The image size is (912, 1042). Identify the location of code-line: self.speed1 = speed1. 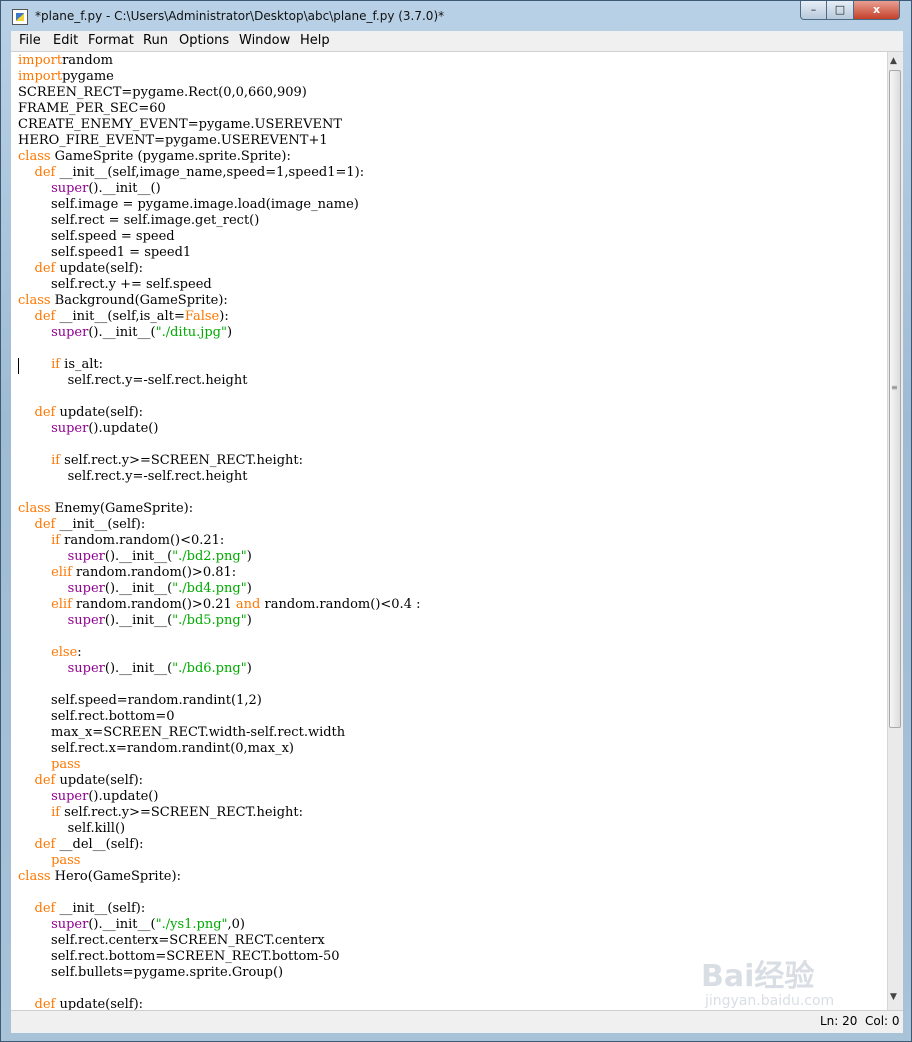
(219, 253).